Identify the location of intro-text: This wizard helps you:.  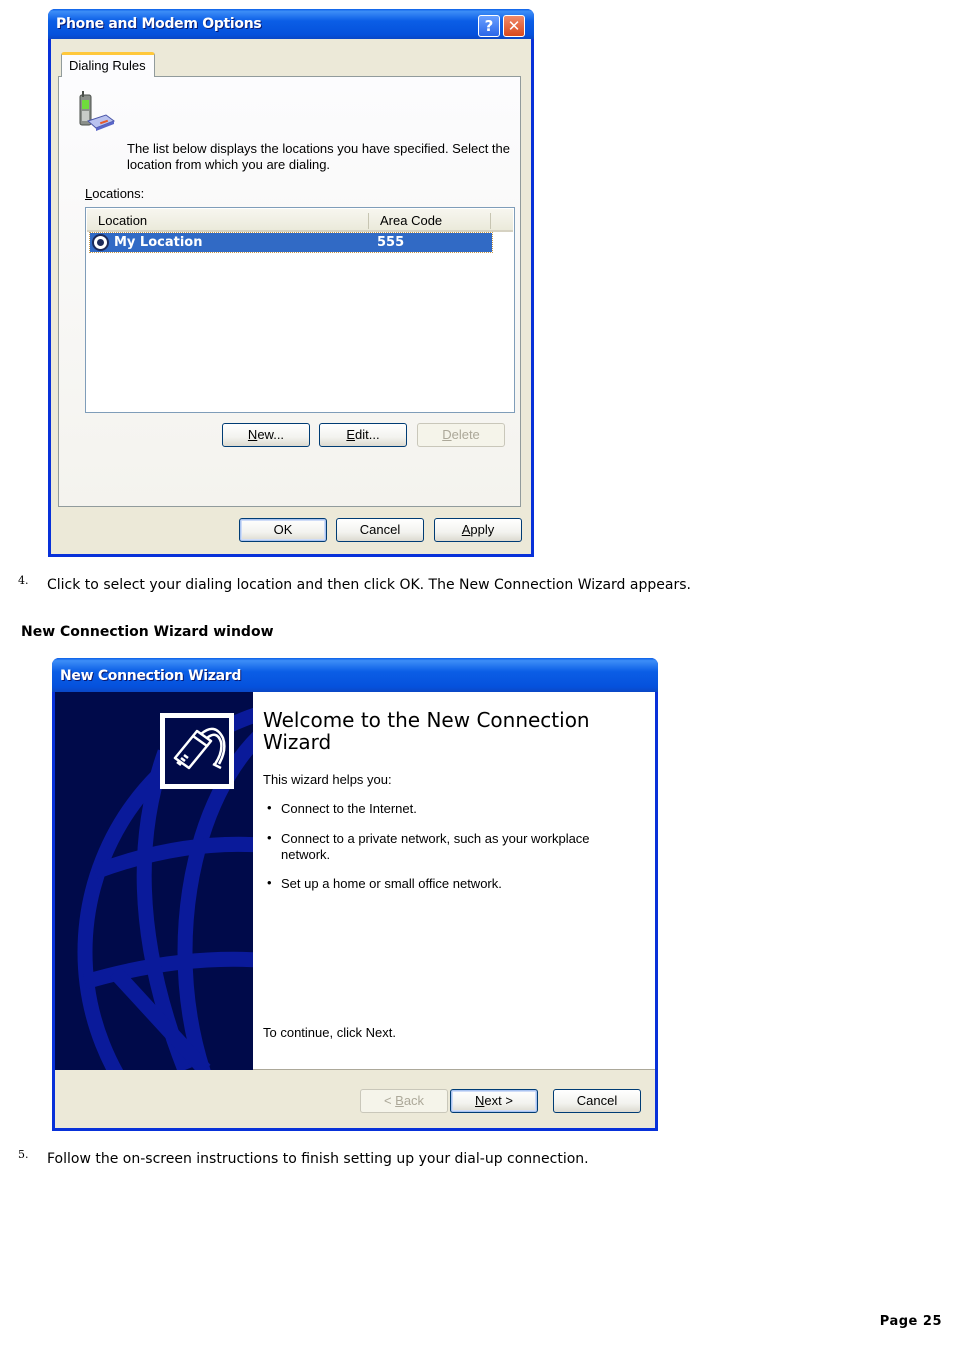
(327, 779).